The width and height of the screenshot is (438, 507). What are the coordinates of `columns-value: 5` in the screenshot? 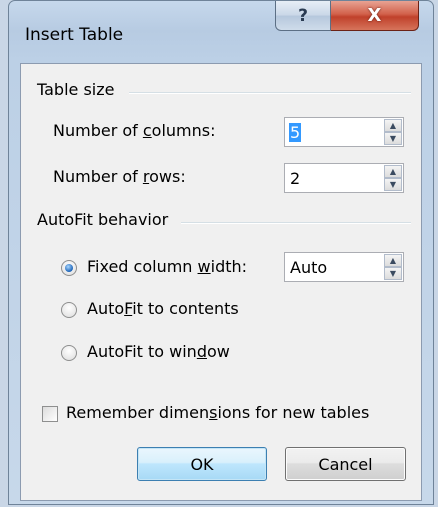 It's located at (295, 132).